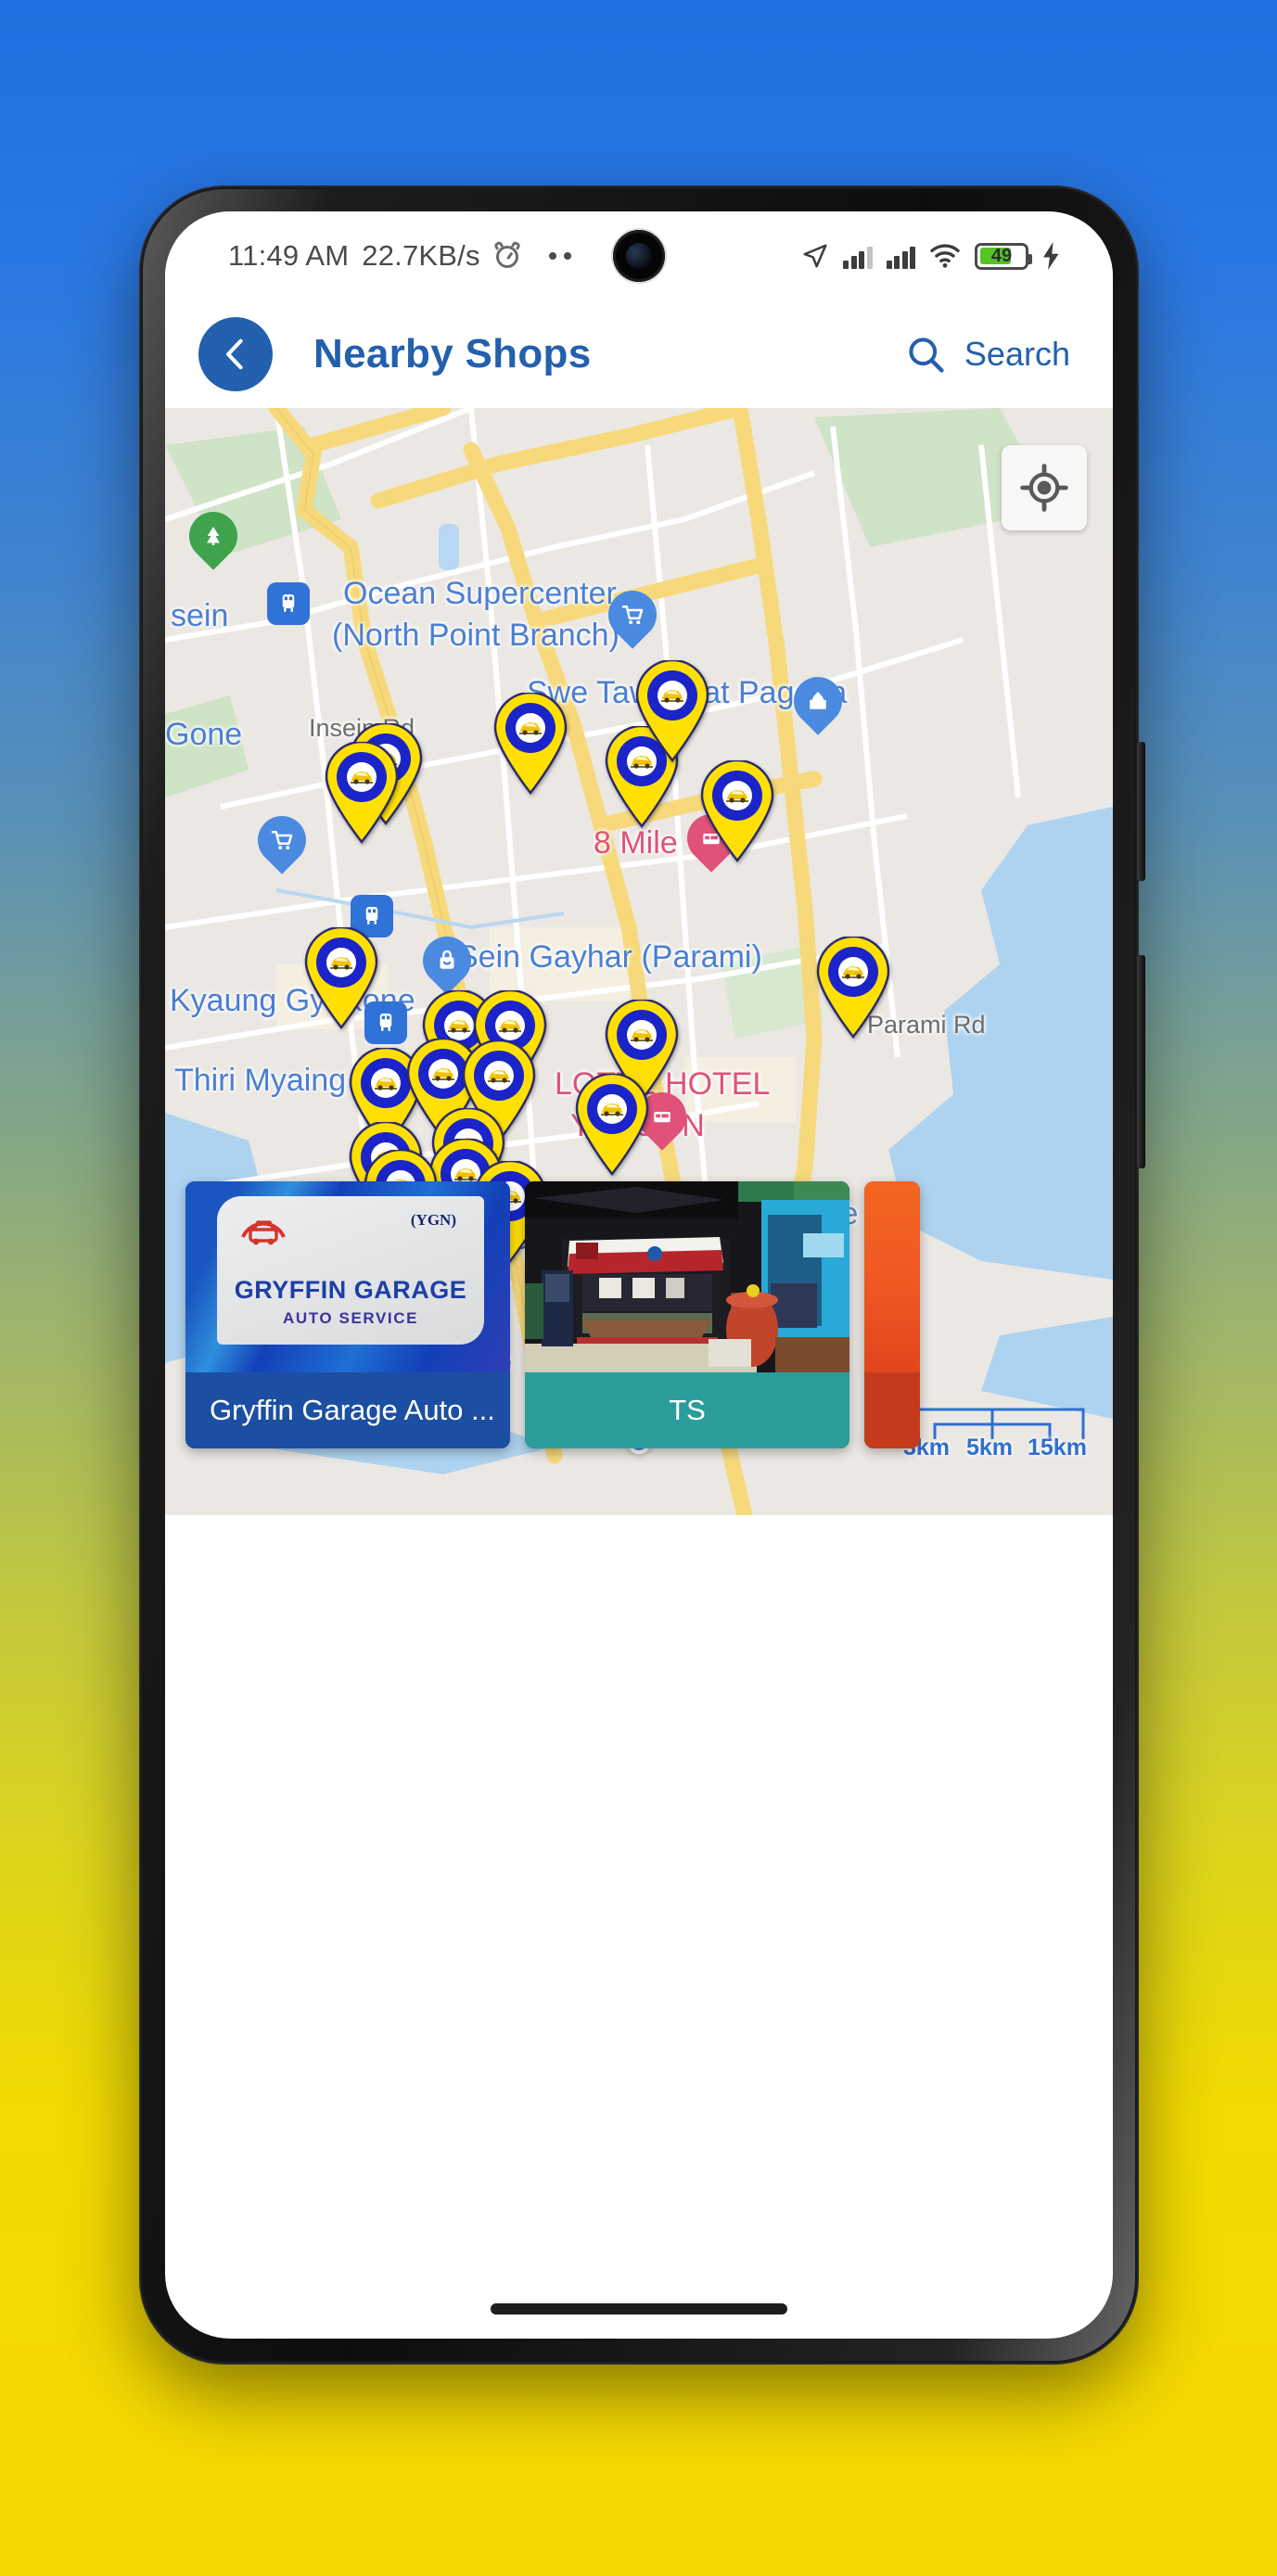 The height and width of the screenshot is (2576, 1277). What do you see at coordinates (213, 536) in the screenshot?
I see `park-icon` at bounding box center [213, 536].